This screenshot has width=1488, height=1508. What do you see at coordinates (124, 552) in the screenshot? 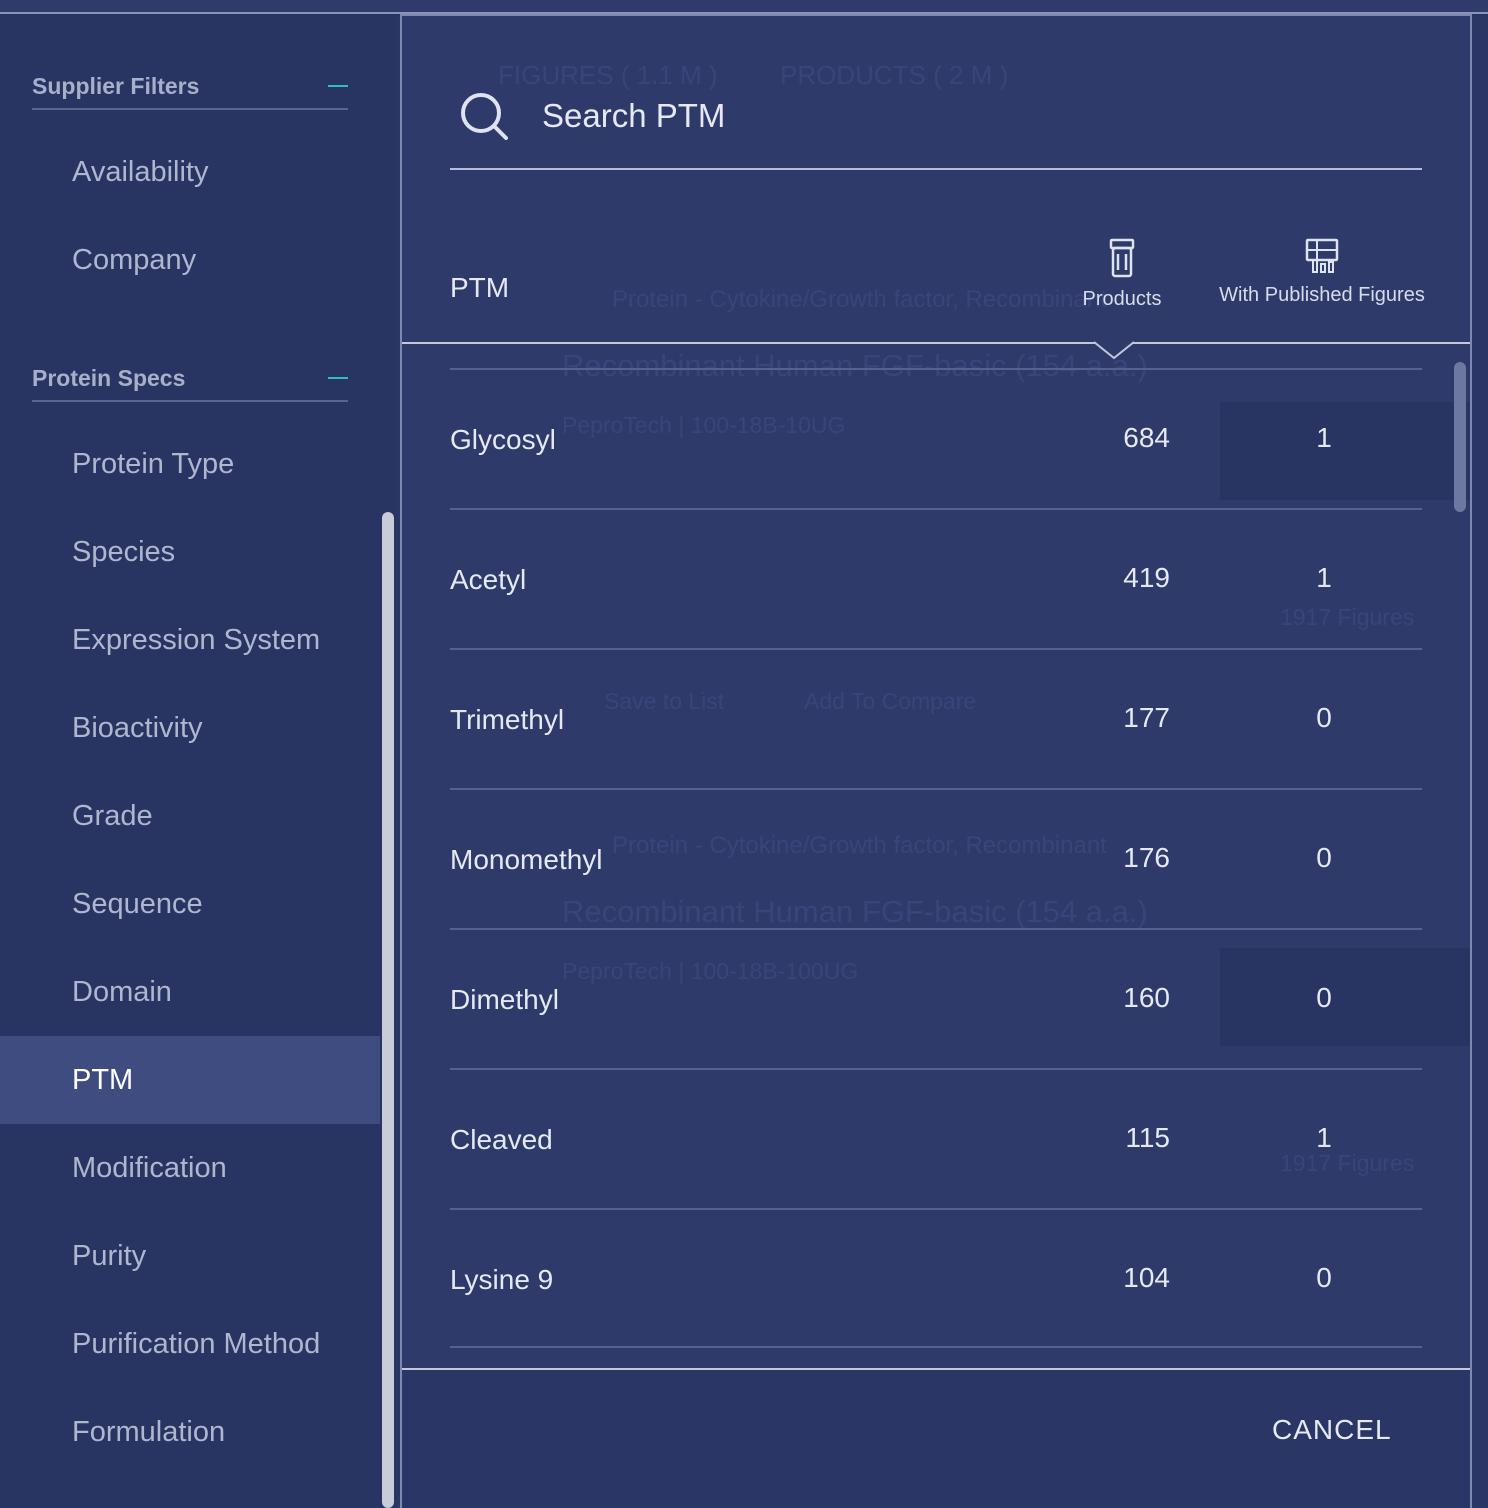
I see `sidebar-item-label: Species` at bounding box center [124, 552].